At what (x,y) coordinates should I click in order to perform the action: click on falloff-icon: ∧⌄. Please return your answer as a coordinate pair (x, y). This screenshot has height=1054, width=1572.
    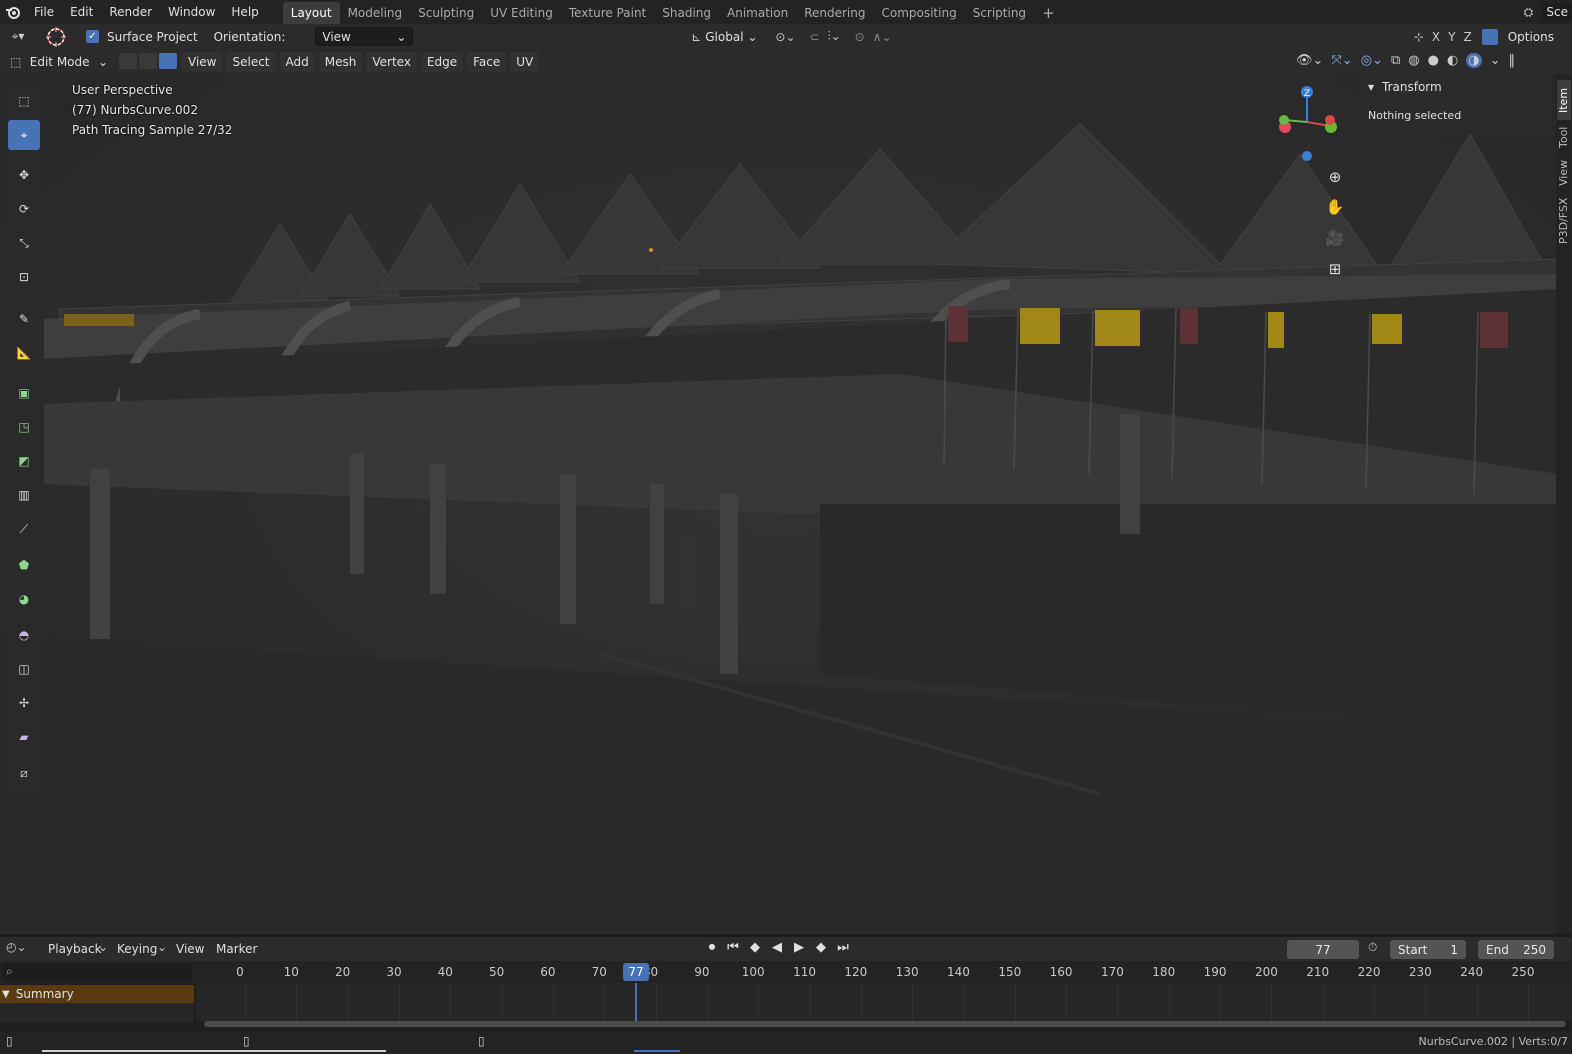
    Looking at the image, I should click on (882, 37).